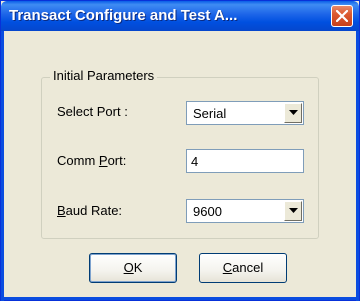 The width and height of the screenshot is (360, 301). Describe the element at coordinates (78, 160) in the screenshot. I see `comm-port-label-pre: Comm` at that location.